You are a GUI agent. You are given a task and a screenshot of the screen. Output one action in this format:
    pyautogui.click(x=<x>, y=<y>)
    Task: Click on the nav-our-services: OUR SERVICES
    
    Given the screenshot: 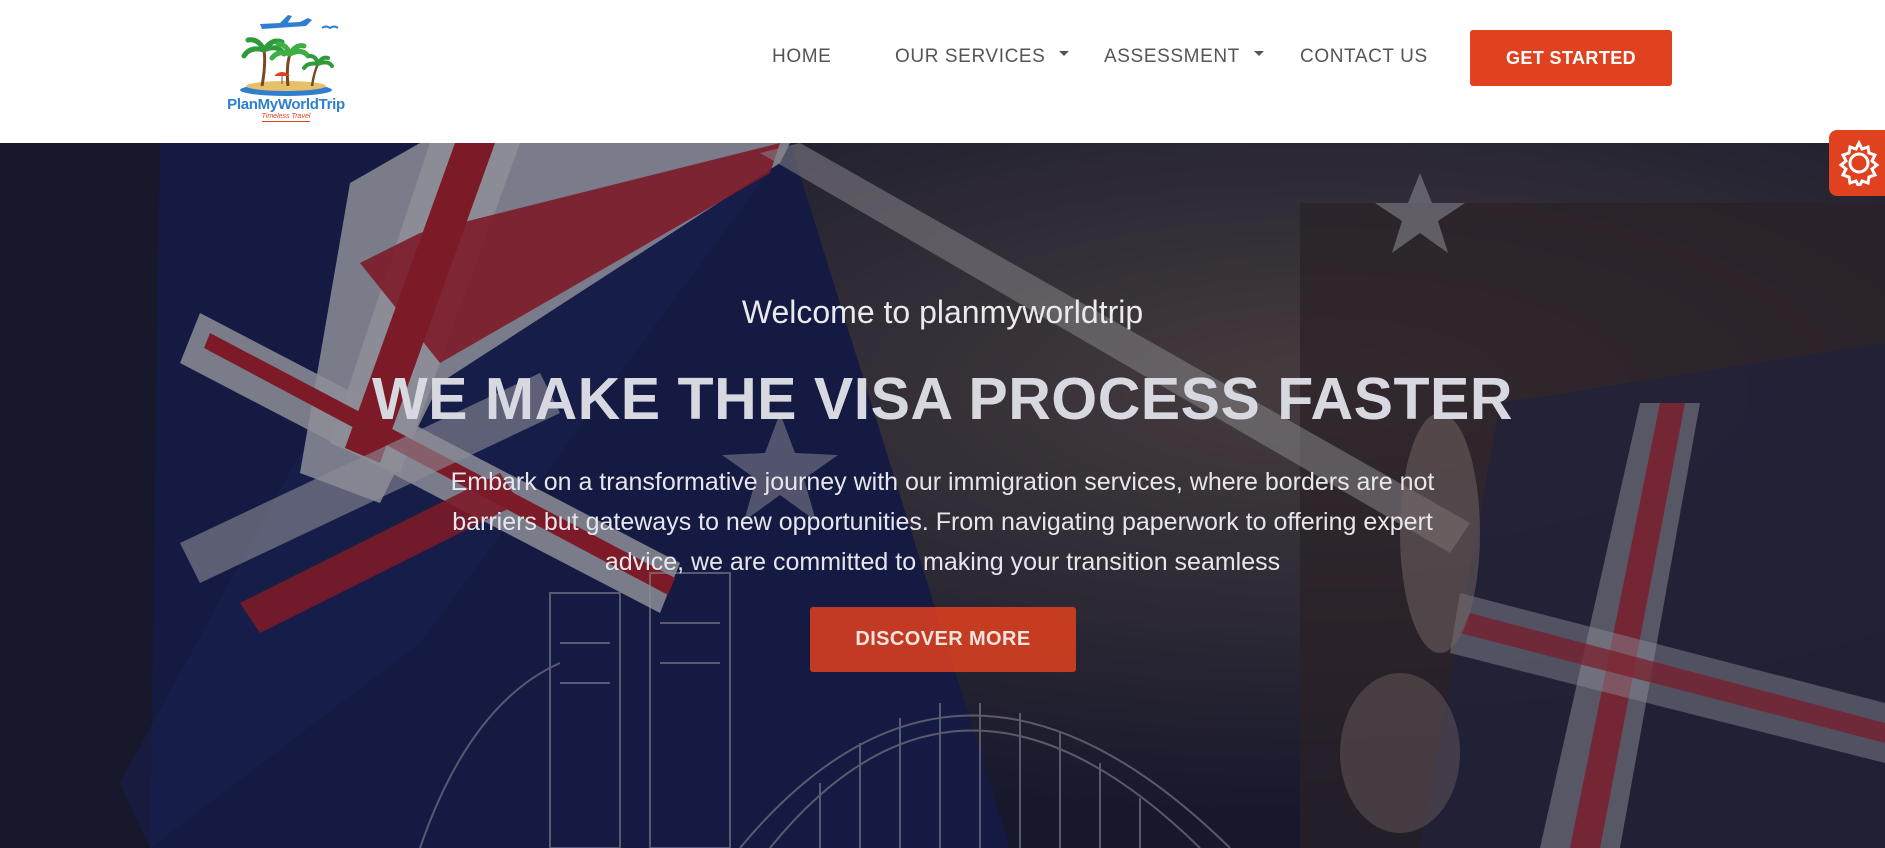 What is the action you would take?
    pyautogui.click(x=982, y=57)
    